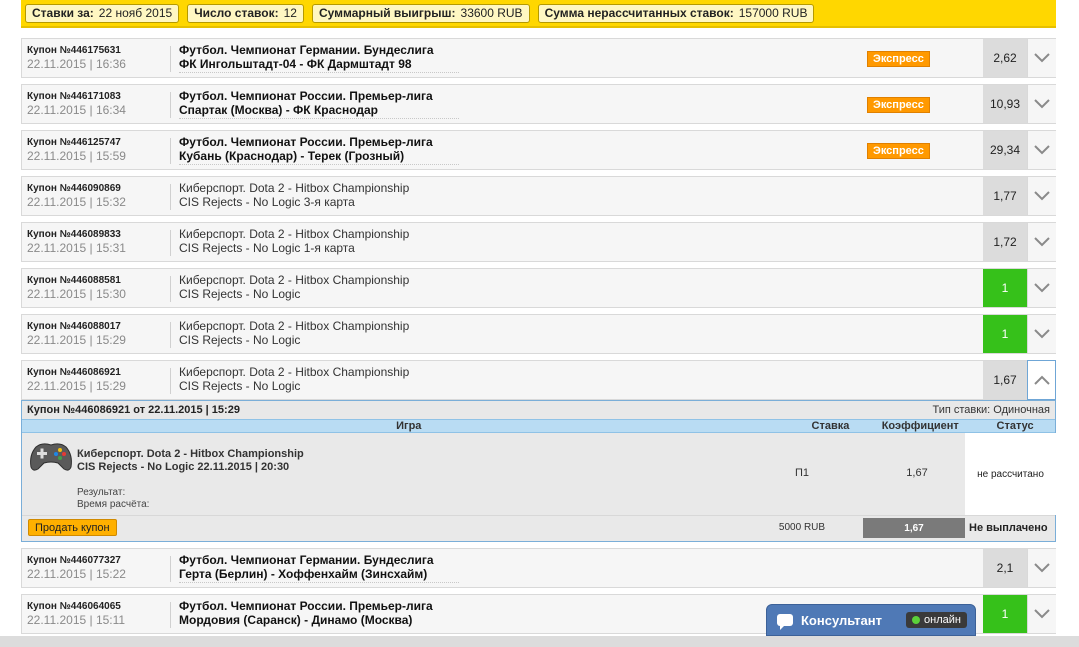 The width and height of the screenshot is (1079, 647). I want to click on total-coefficient: 1,67, so click(914, 528).